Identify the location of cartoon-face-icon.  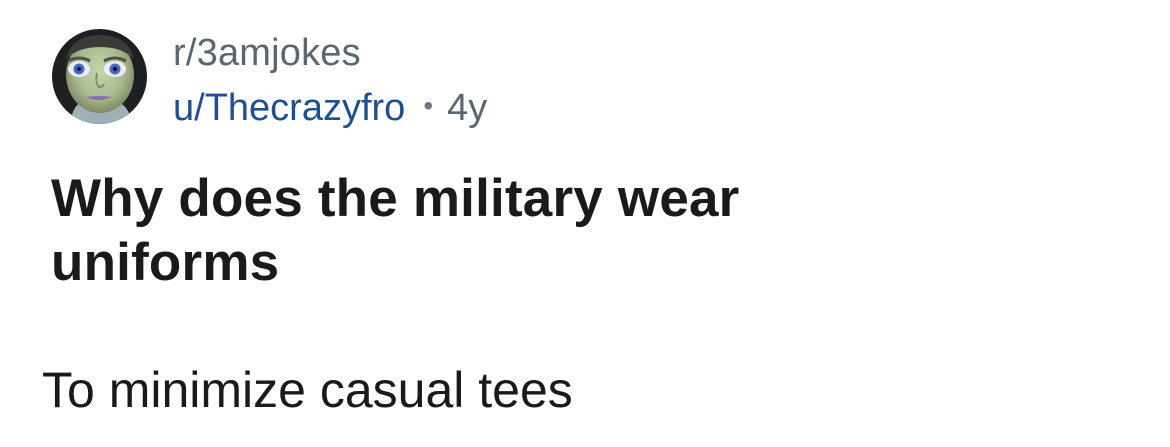
(99, 76).